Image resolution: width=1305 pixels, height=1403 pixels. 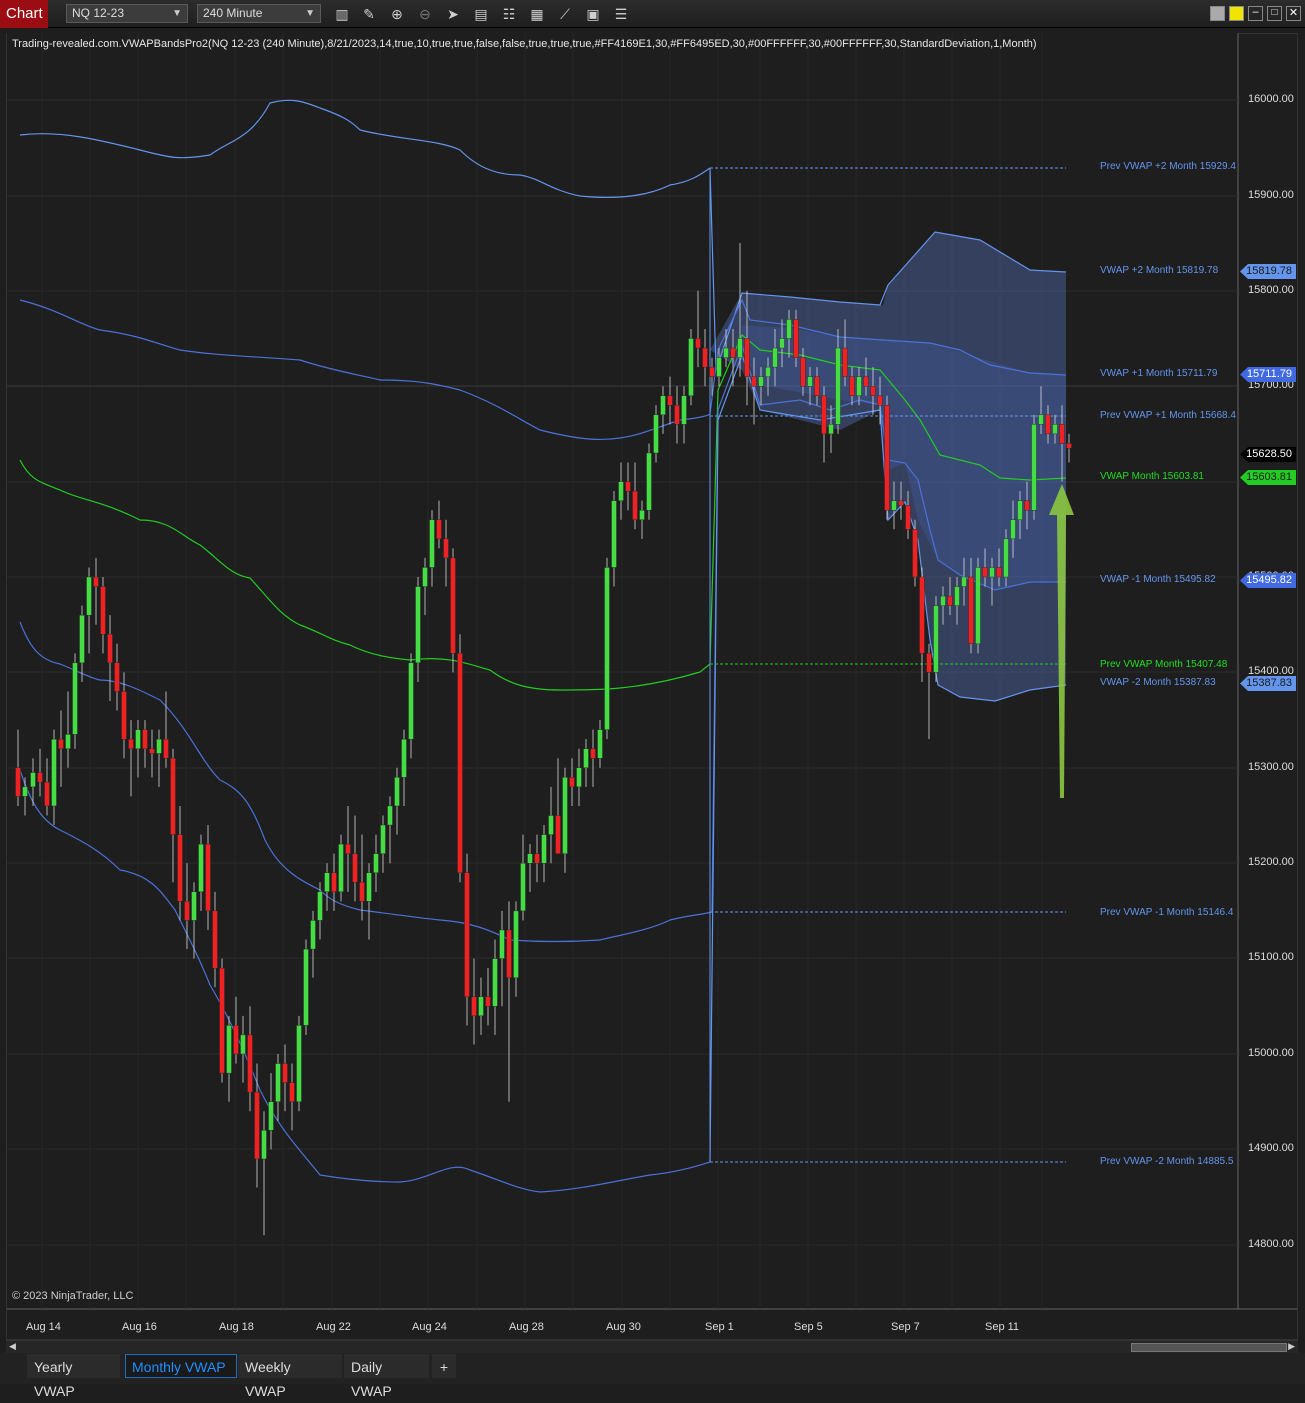 What do you see at coordinates (444, 1366) in the screenshot?
I see `add-tab-button: +` at bounding box center [444, 1366].